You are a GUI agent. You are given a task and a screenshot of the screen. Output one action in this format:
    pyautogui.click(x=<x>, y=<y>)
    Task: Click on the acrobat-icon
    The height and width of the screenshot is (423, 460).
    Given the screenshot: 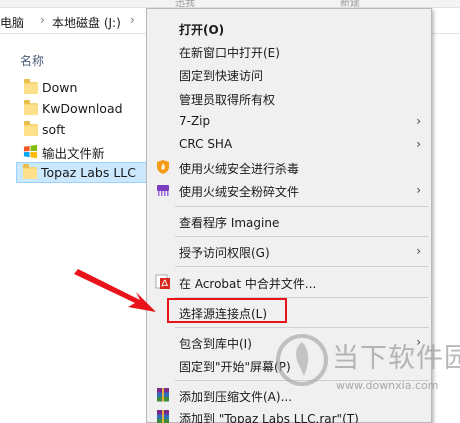 What is the action you would take?
    pyautogui.click(x=162, y=281)
    